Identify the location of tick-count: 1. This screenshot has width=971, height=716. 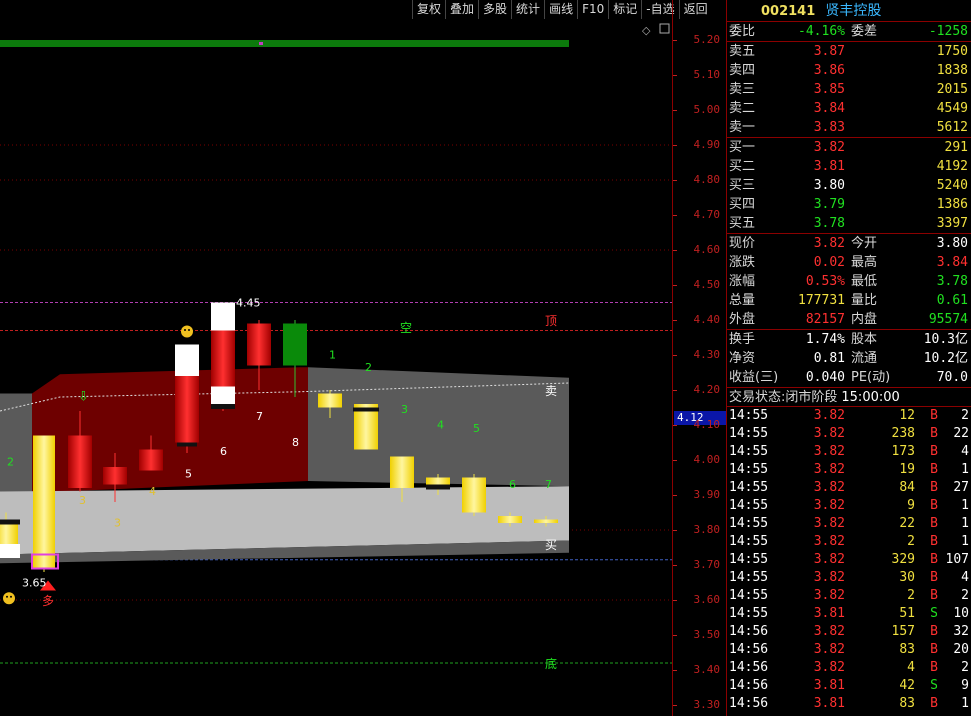
(965, 703).